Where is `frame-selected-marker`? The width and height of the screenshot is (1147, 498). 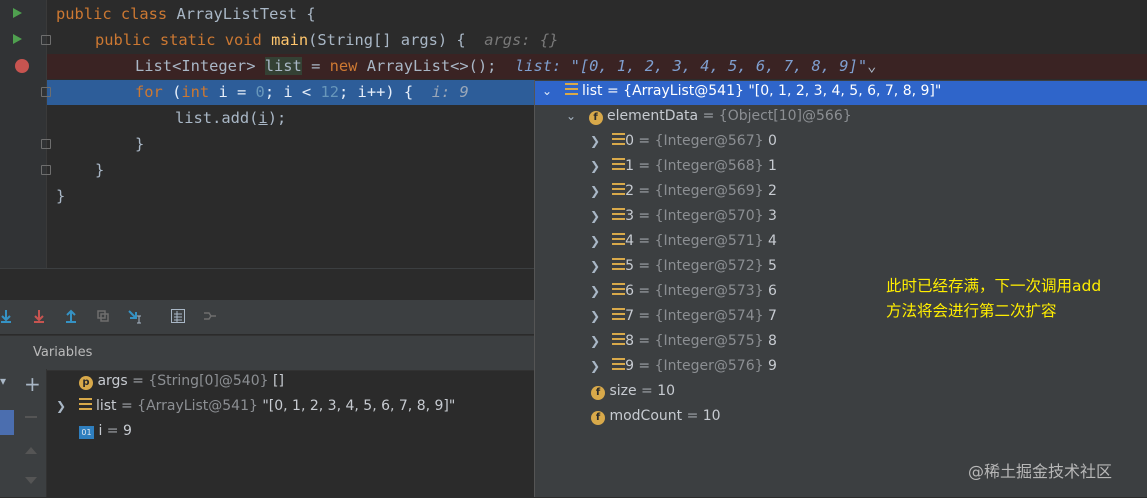
frame-selected-marker is located at coordinates (7, 422).